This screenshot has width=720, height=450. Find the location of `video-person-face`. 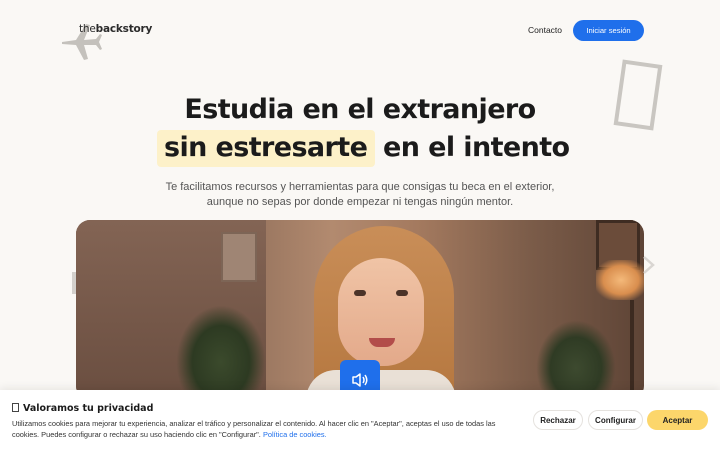

video-person-face is located at coordinates (381, 312).